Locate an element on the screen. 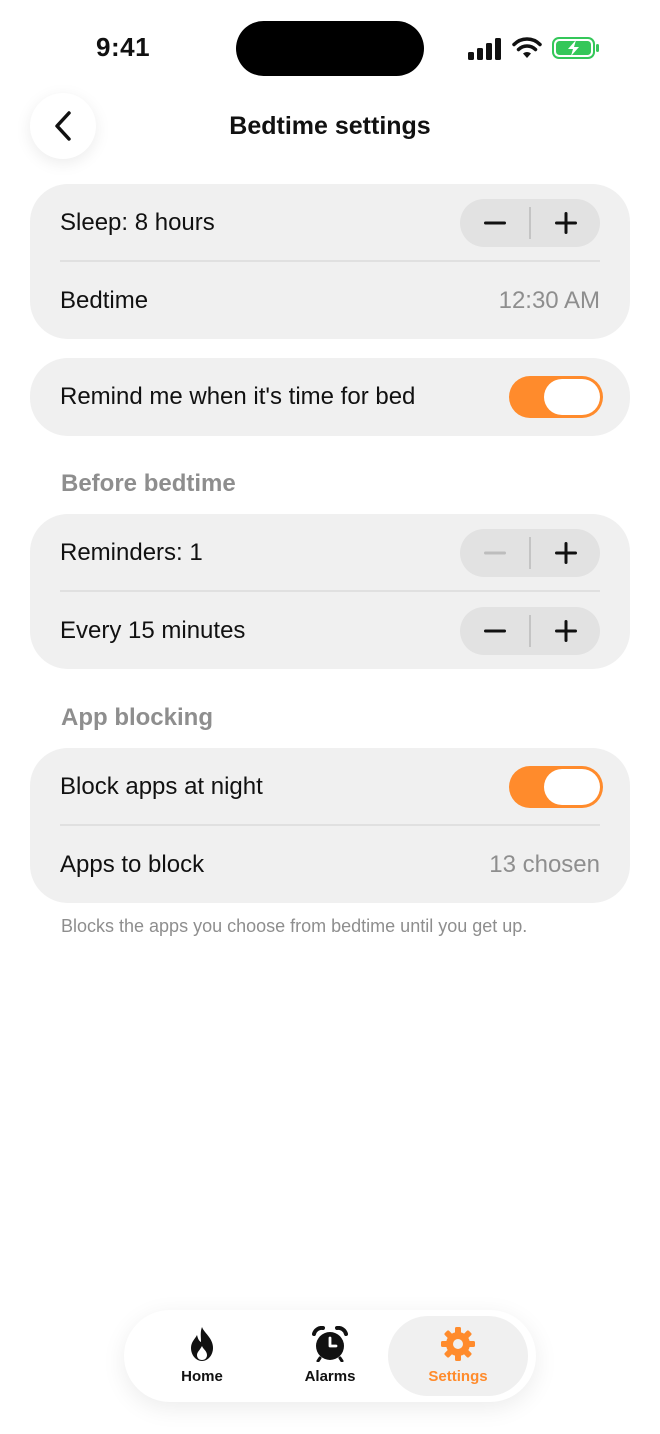  bedtime-row: Bedtime 12:30 AM is located at coordinates (330, 301).